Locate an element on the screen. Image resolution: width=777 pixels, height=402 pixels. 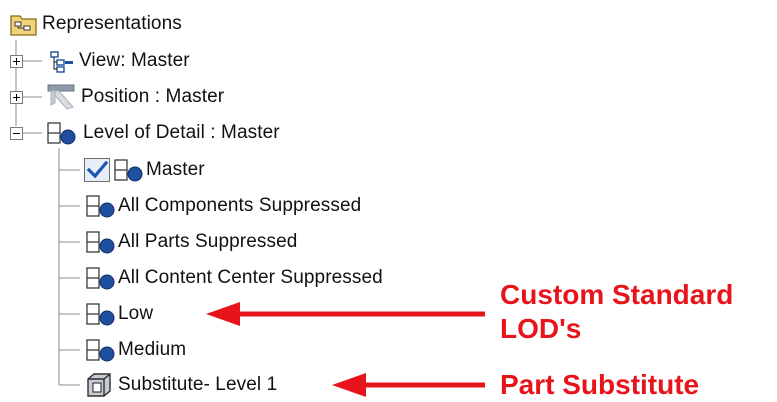
tree-node-lod-low: Low is located at coordinates (118, 314).